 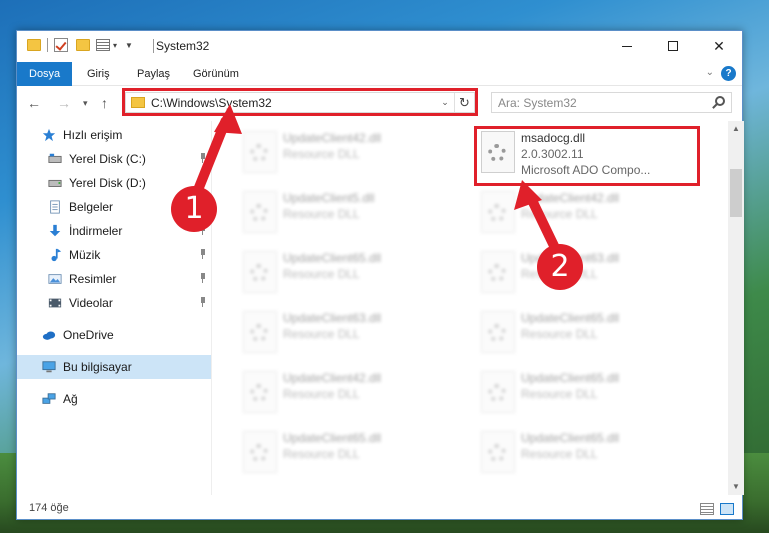 What do you see at coordinates (49, 367) in the screenshot?
I see `computer-icon` at bounding box center [49, 367].